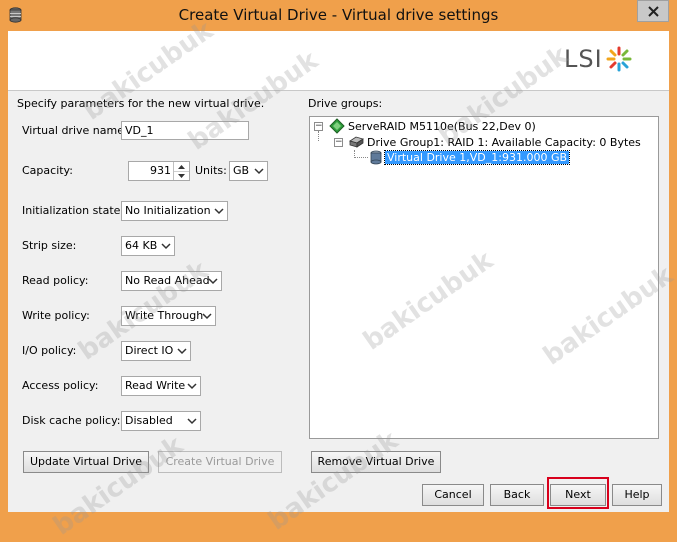 This screenshot has height=542, width=677. What do you see at coordinates (442, 126) in the screenshot?
I see `tree-item-controller: ServeRAID M5110e(Bus 22,Dev 0)` at bounding box center [442, 126].